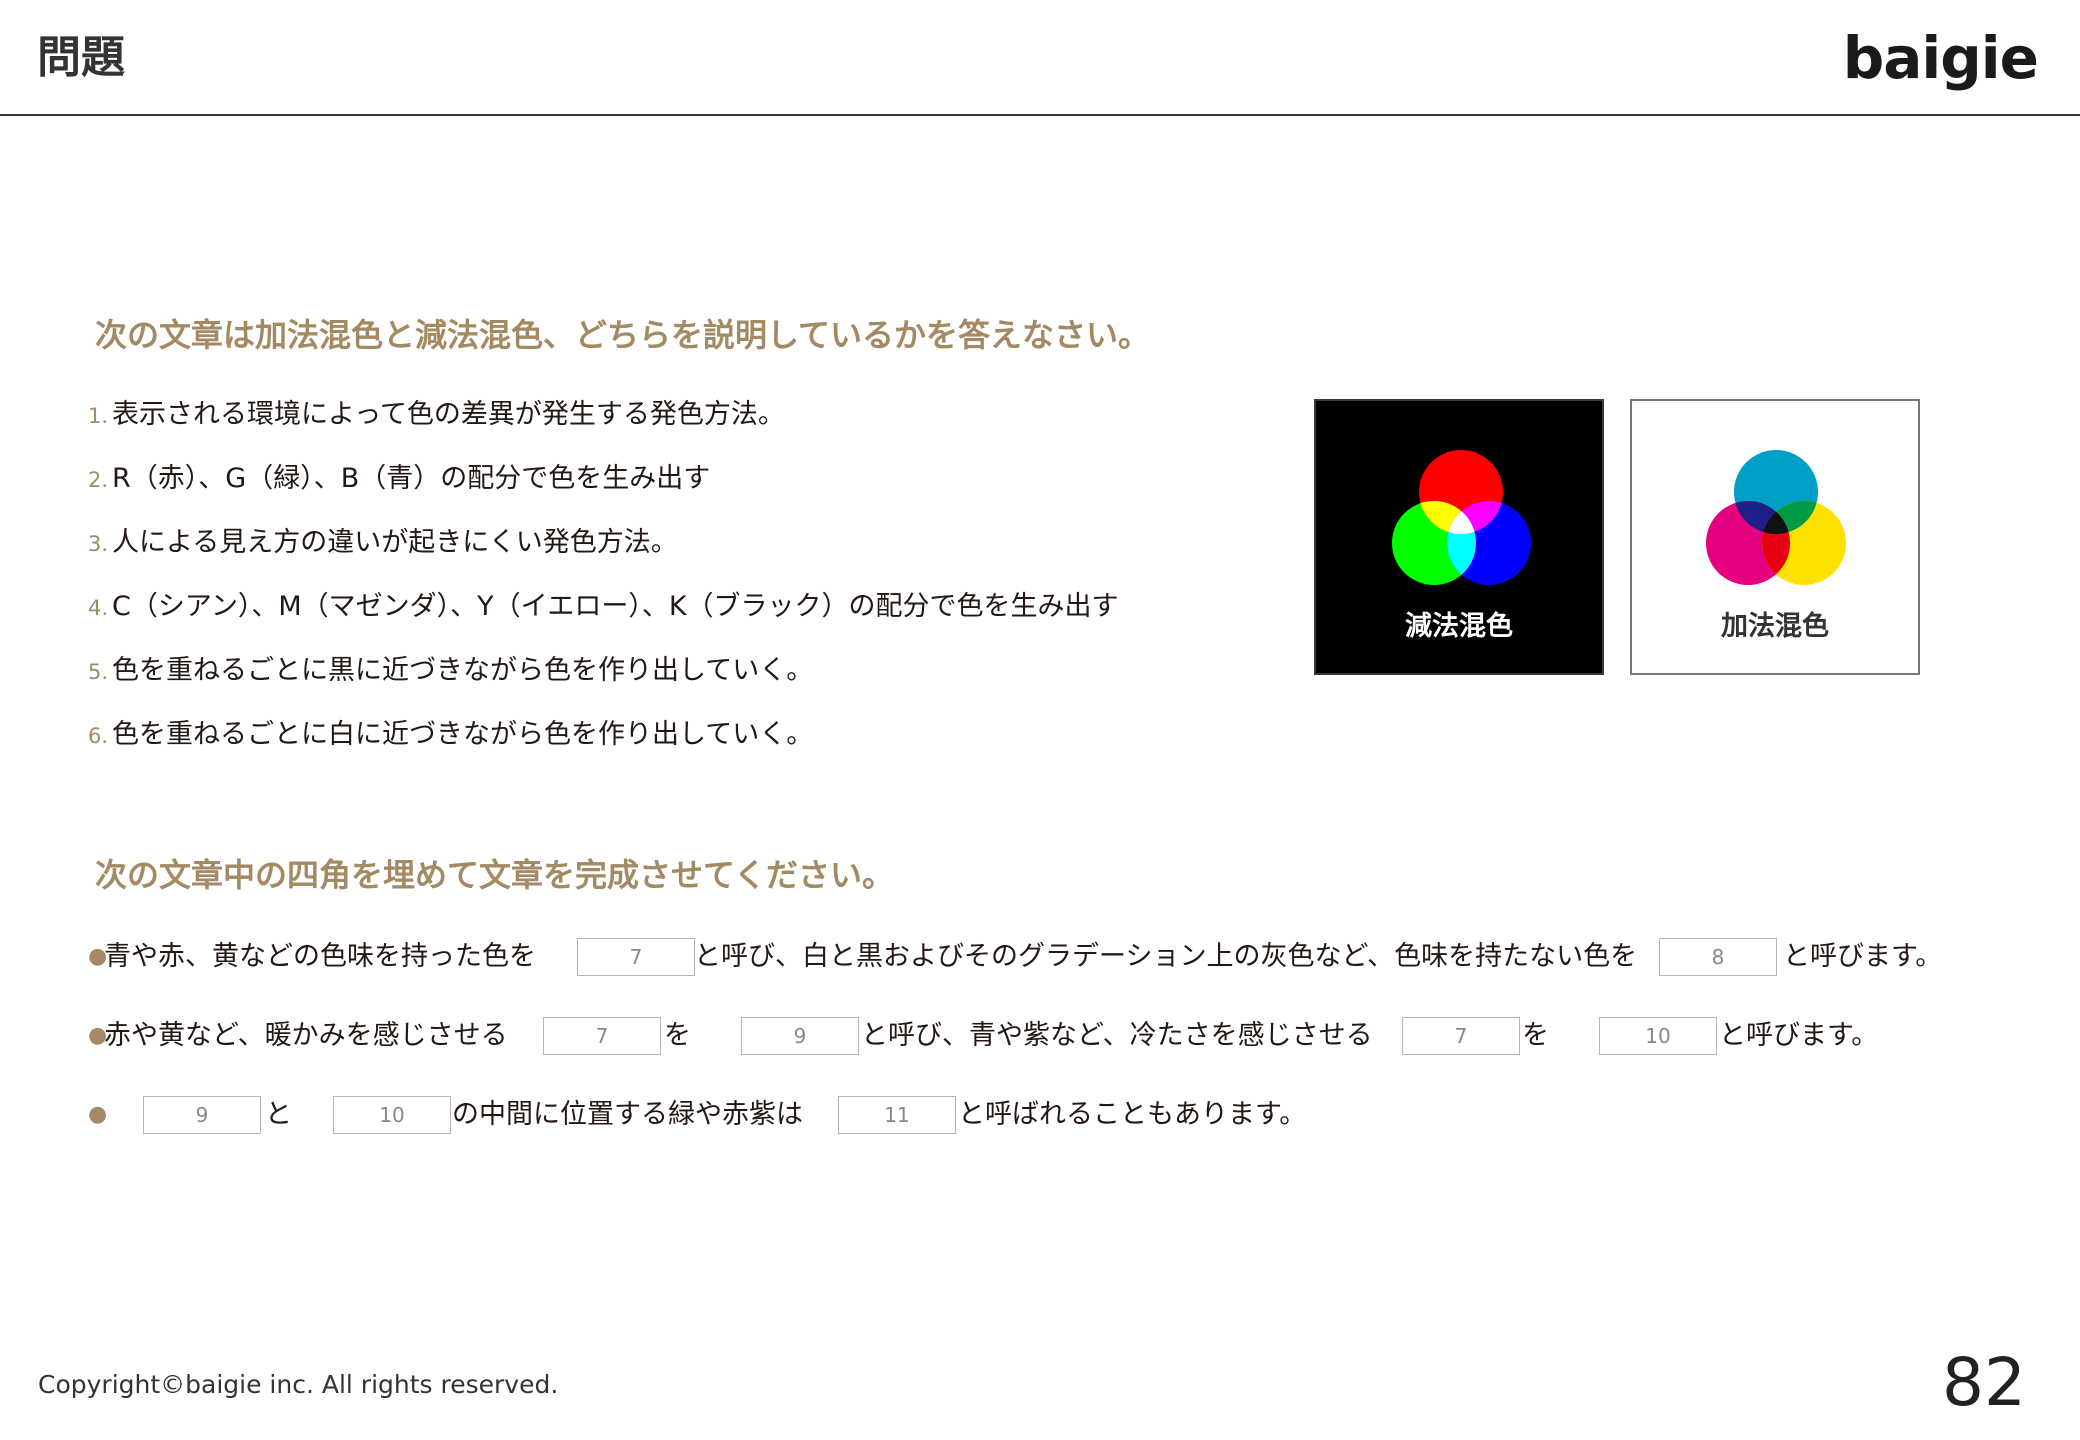 Image resolution: width=2080 pixels, height=1440 pixels. I want to click on section-1-heading: 次の文章は加法混色と減法混色、どちらを説明しているかを答えなさい。, so click(623, 335).